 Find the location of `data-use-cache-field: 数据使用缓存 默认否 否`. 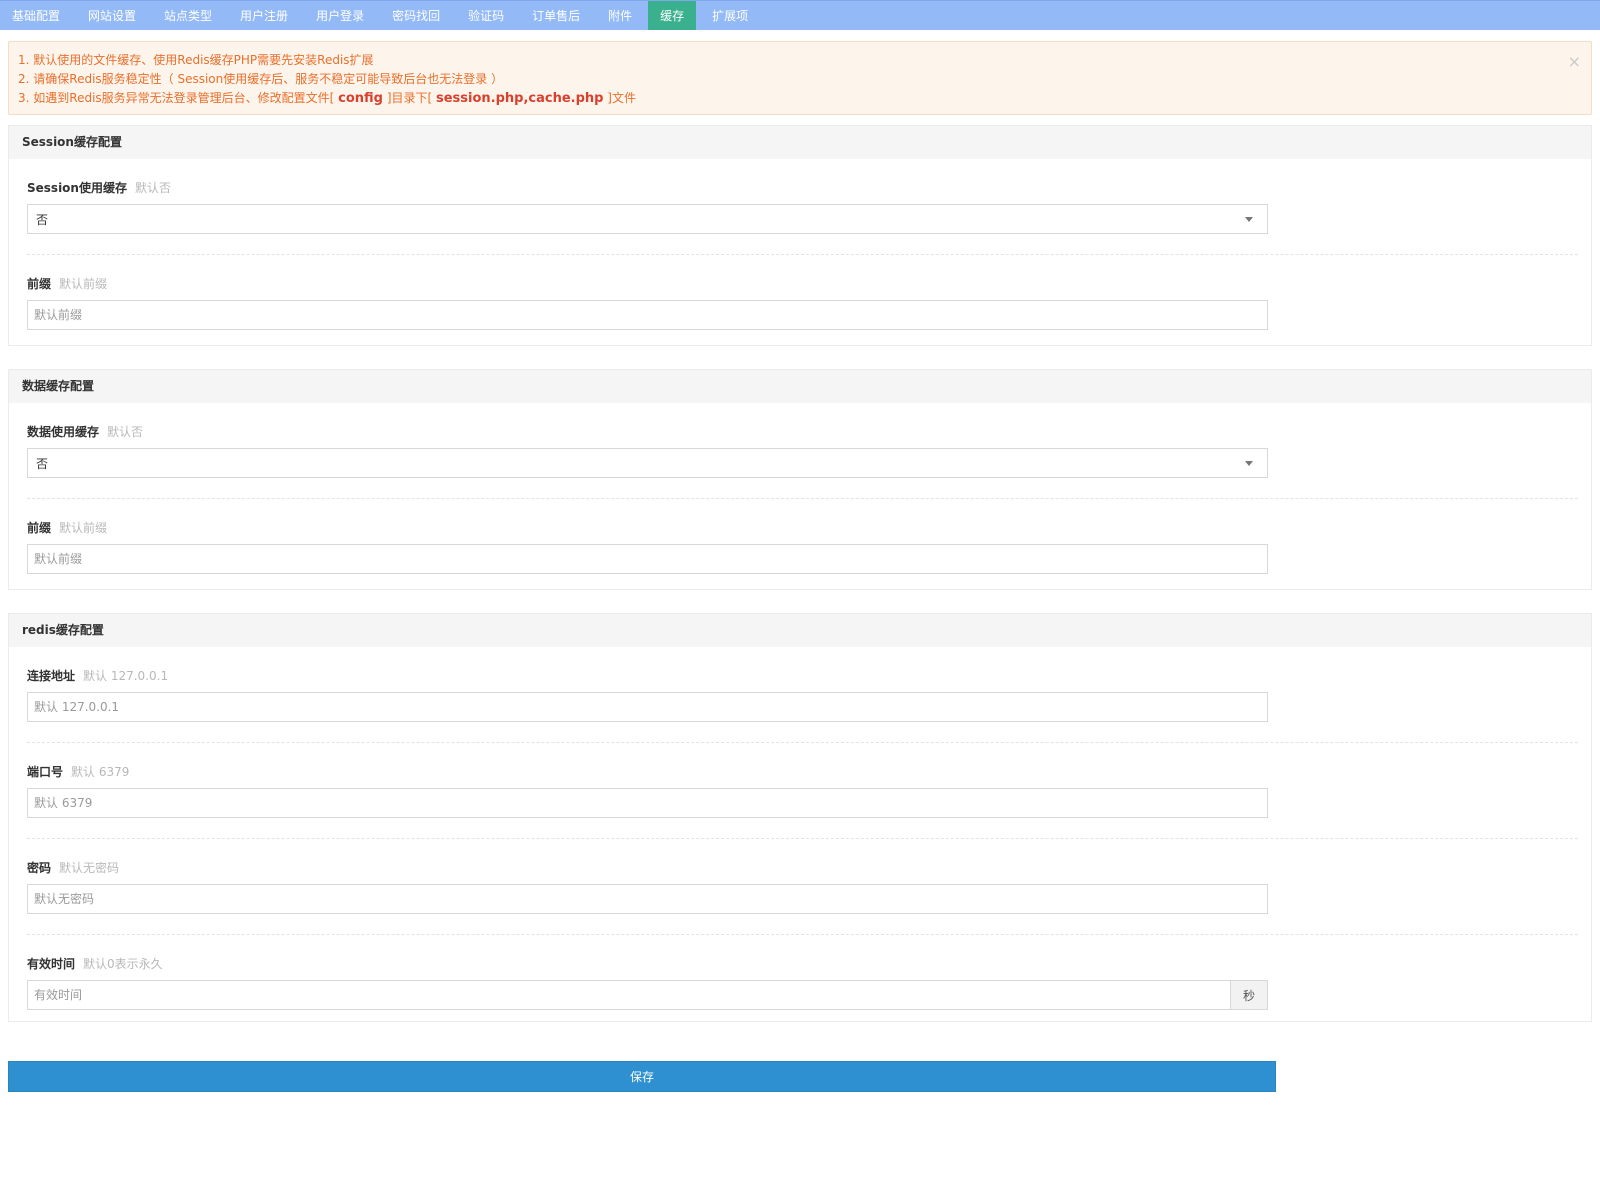

data-use-cache-field: 数据使用缓存 默认否 否 is located at coordinates (802, 450).